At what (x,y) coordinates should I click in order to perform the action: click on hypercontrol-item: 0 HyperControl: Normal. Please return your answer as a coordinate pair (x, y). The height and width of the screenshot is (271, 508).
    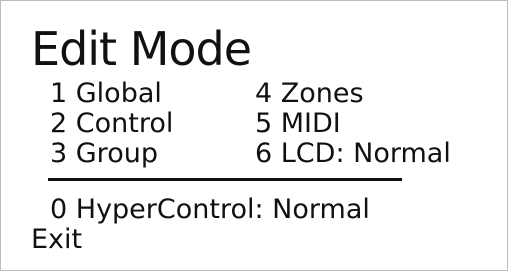
    Looking at the image, I should click on (210, 210).